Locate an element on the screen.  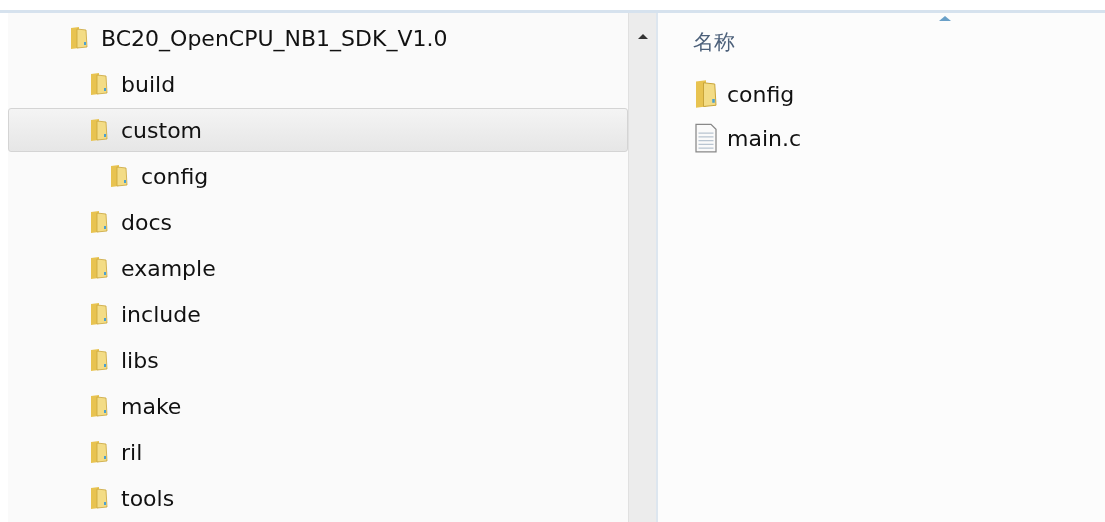
tree-item: example is located at coordinates (318, 268).